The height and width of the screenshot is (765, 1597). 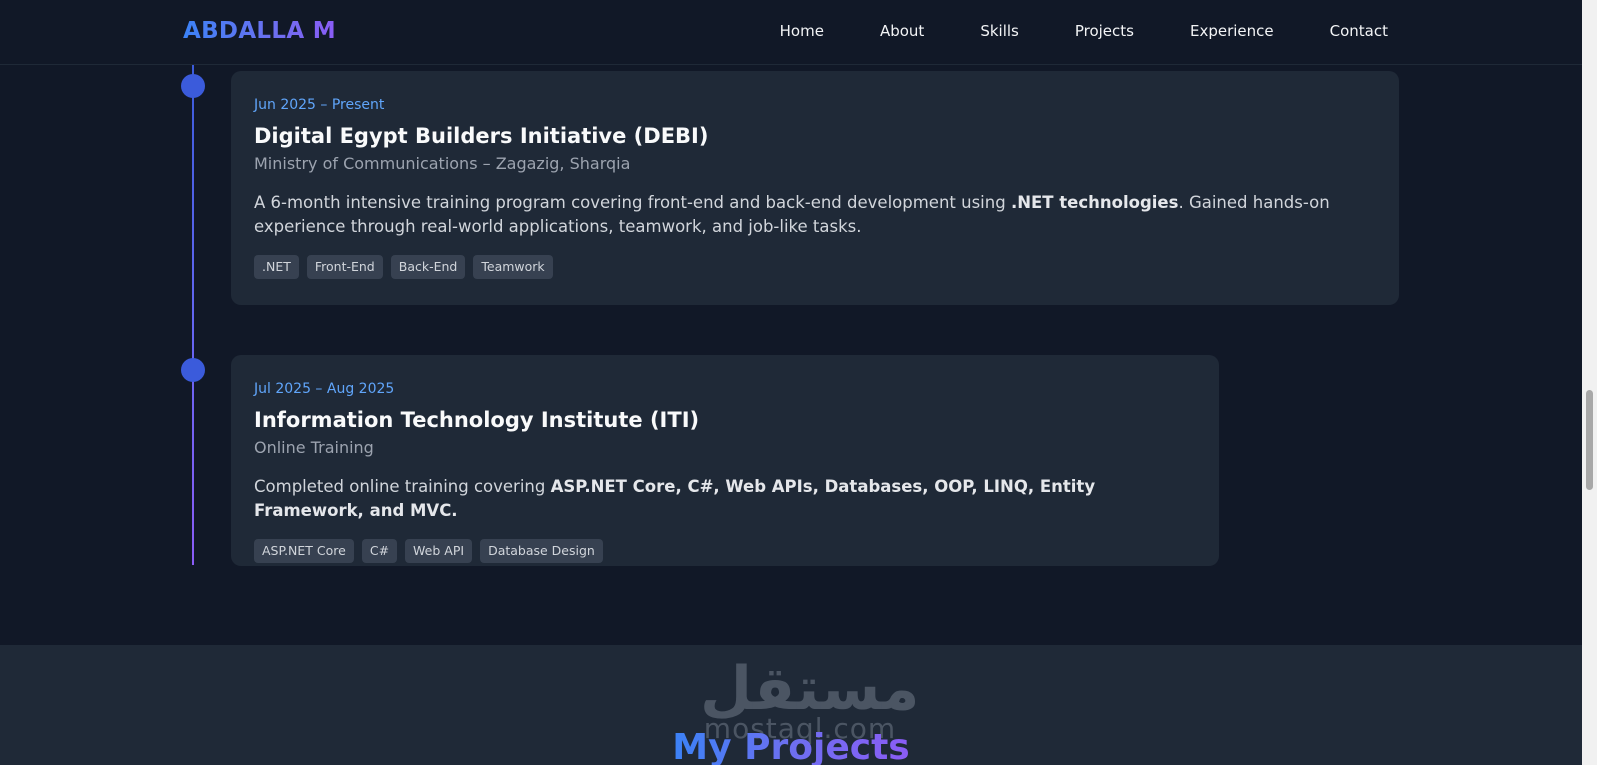 I want to click on projects-heading: My Projects, so click(x=791, y=746).